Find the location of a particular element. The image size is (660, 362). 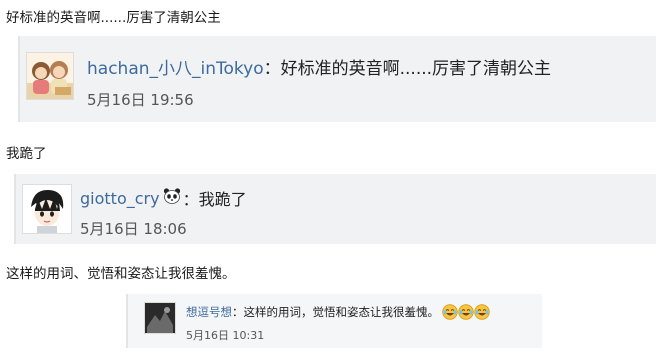

avatar-illustration-icon is located at coordinates (50, 80).